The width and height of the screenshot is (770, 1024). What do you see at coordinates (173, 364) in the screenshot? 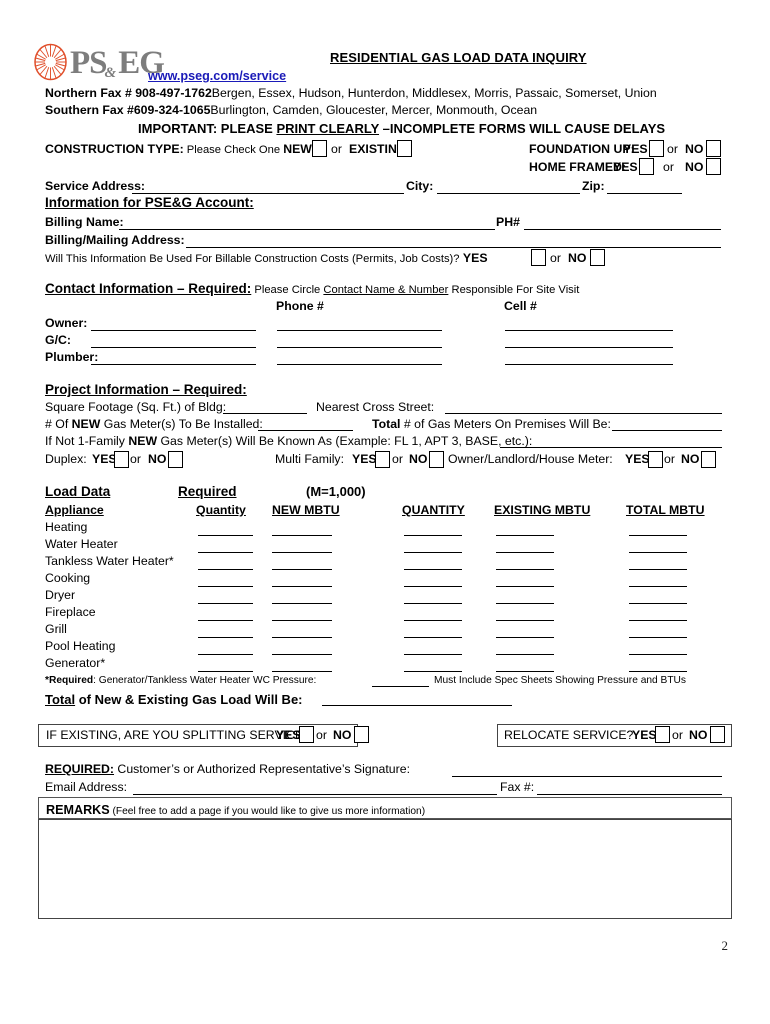
I see `contact-plumber-name-input` at bounding box center [173, 364].